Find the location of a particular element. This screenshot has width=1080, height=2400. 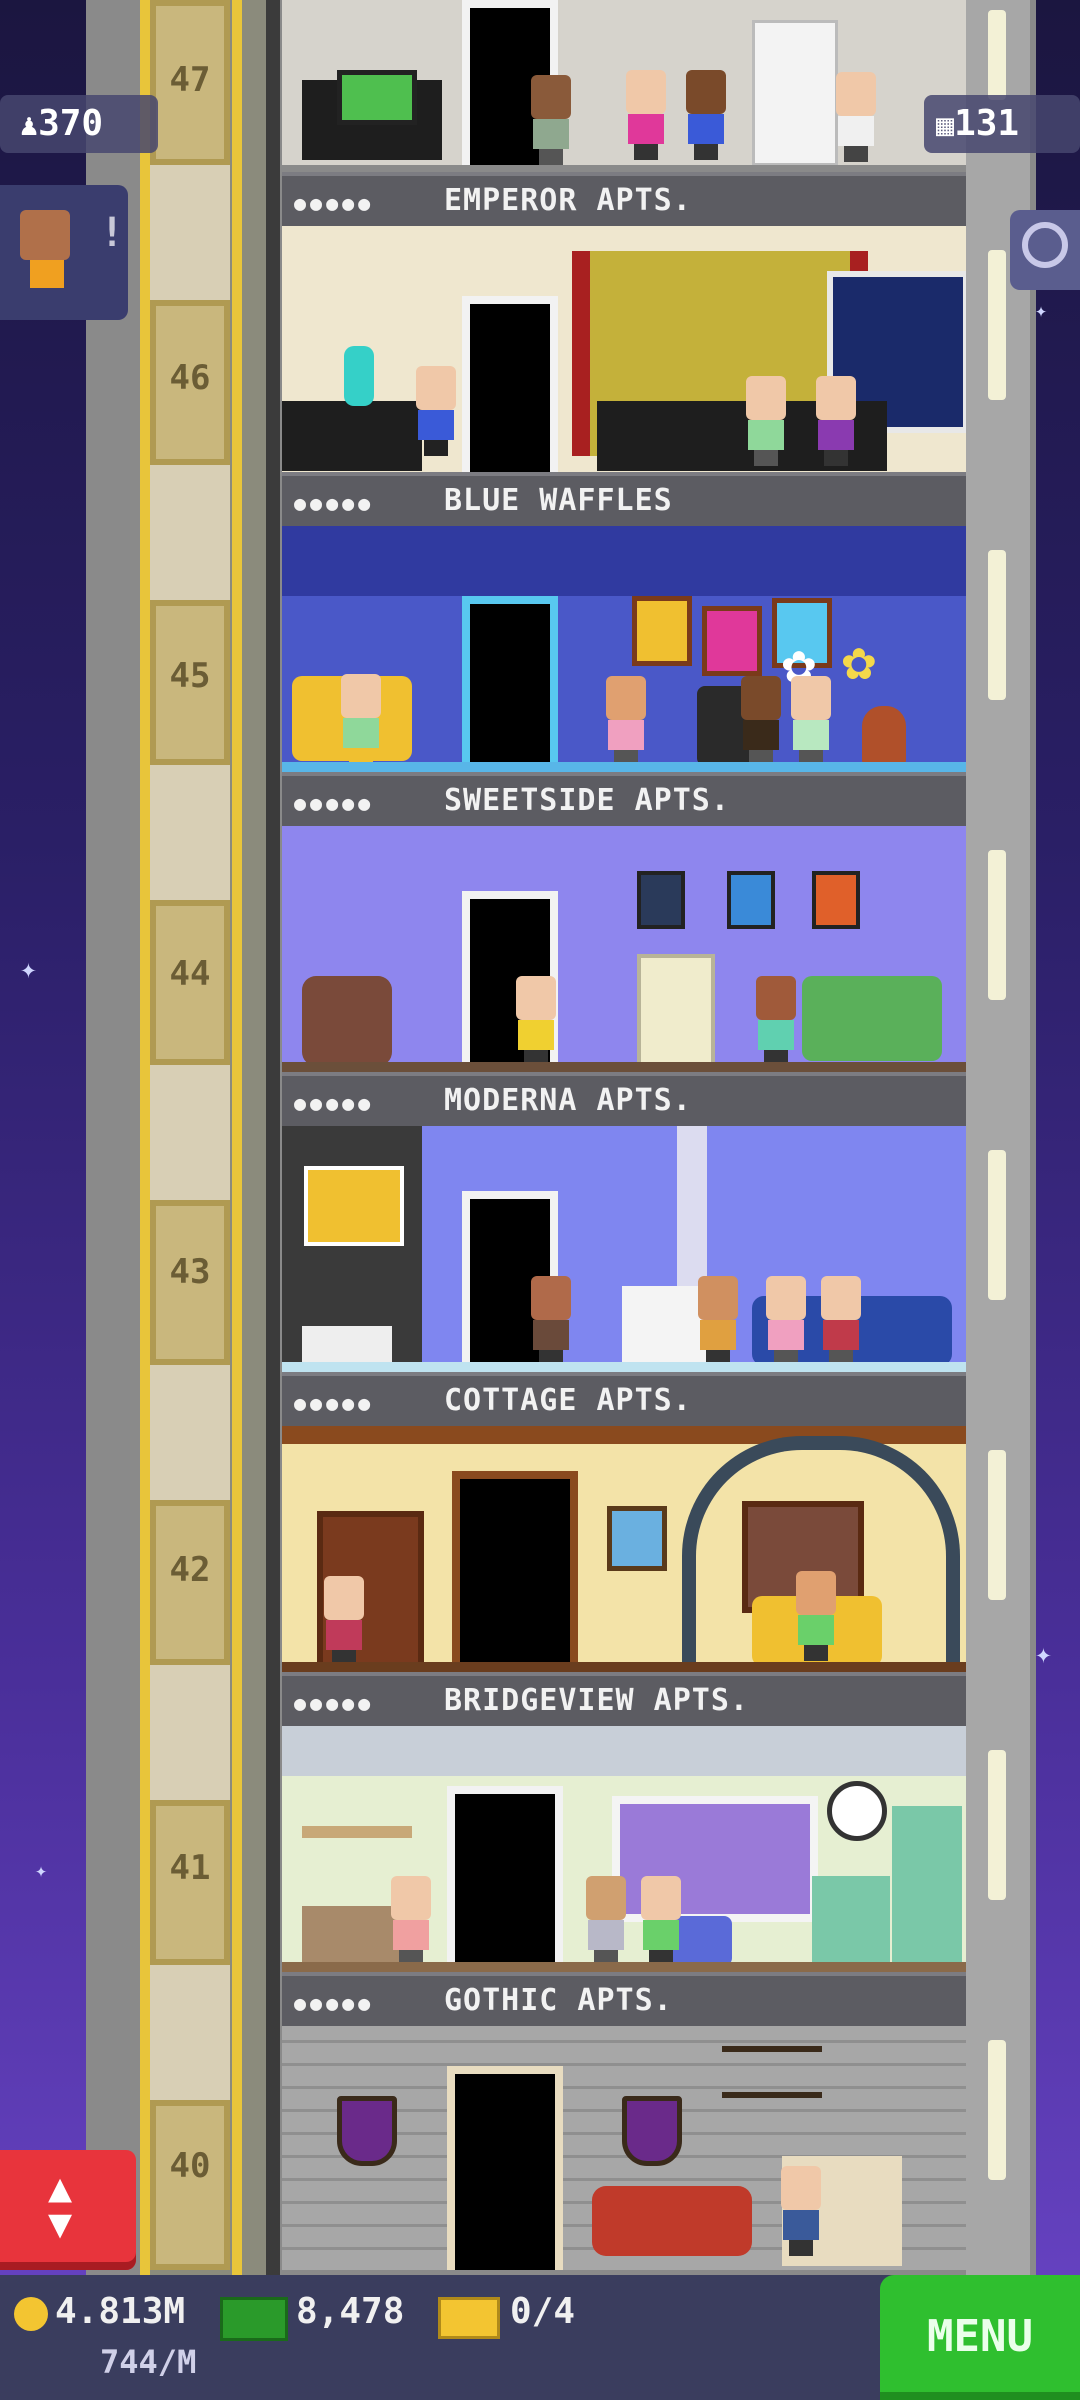

floor-name-bar: ●●●●● EMPEROR APTS. is located at coordinates (624, 199).